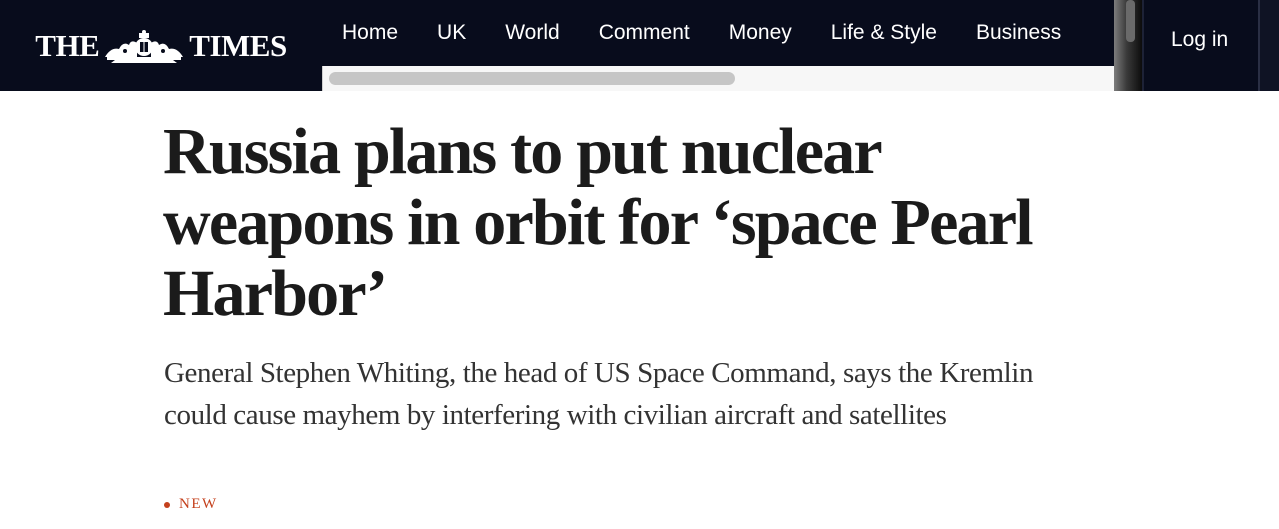  Describe the element at coordinates (1130, 21) in the screenshot. I see `vertical-scroll-handle` at that location.